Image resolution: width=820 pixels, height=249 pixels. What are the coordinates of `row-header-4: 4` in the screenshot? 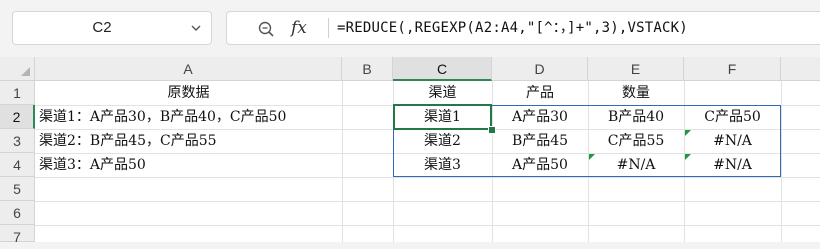 It's located at (17, 165).